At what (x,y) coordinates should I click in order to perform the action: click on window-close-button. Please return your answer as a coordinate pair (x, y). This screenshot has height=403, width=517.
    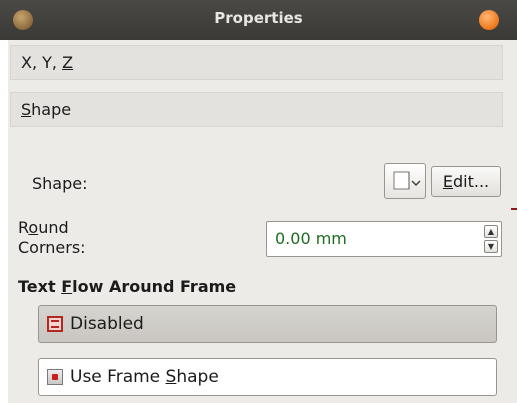
    Looking at the image, I should click on (489, 20).